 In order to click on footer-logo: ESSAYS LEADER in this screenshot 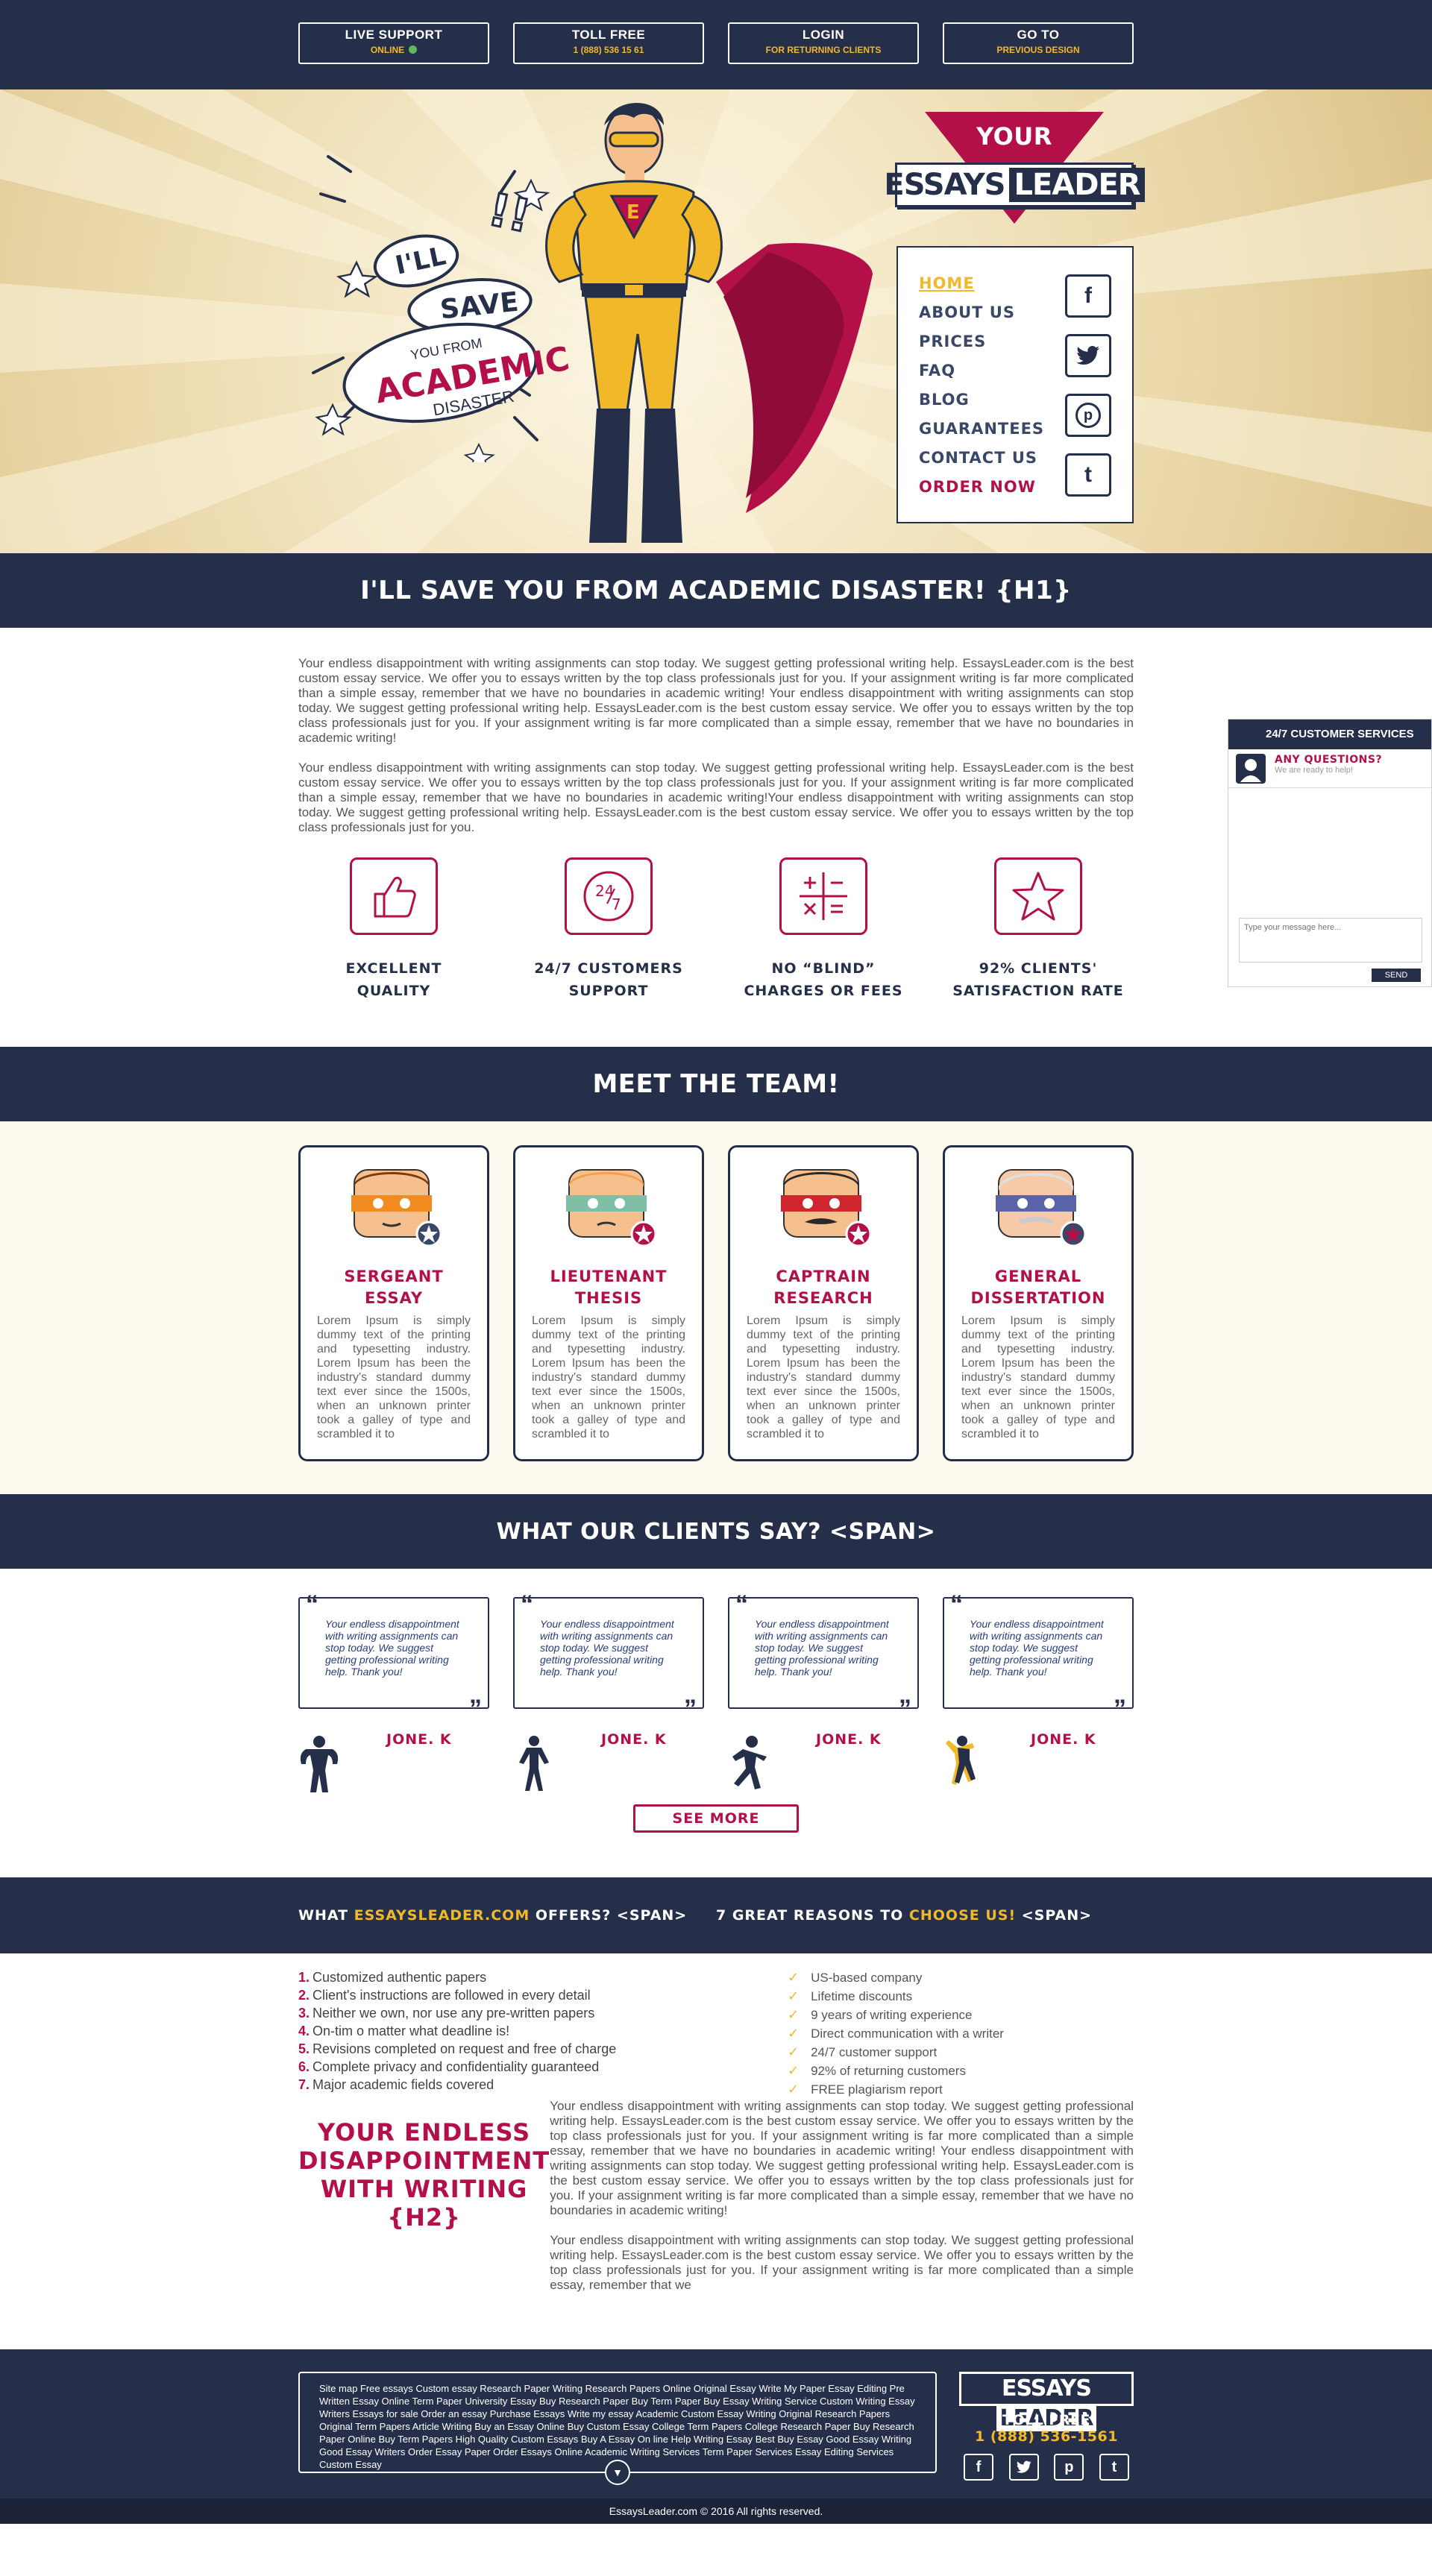, I will do `click(1046, 2401)`.